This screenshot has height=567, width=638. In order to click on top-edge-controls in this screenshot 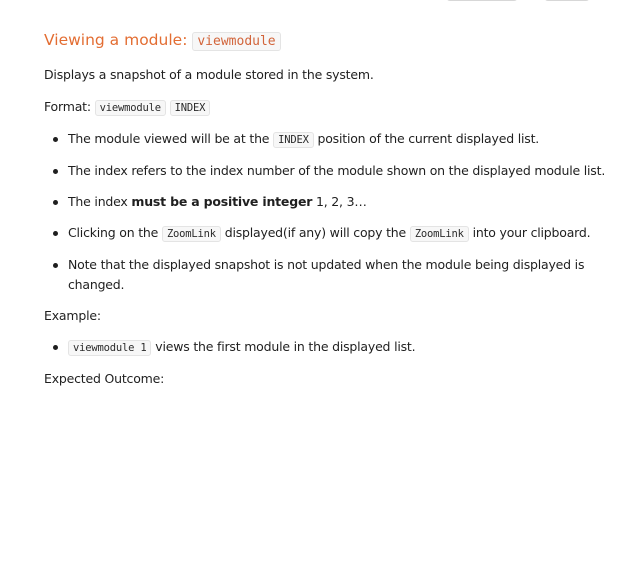, I will do `click(319, 1)`.